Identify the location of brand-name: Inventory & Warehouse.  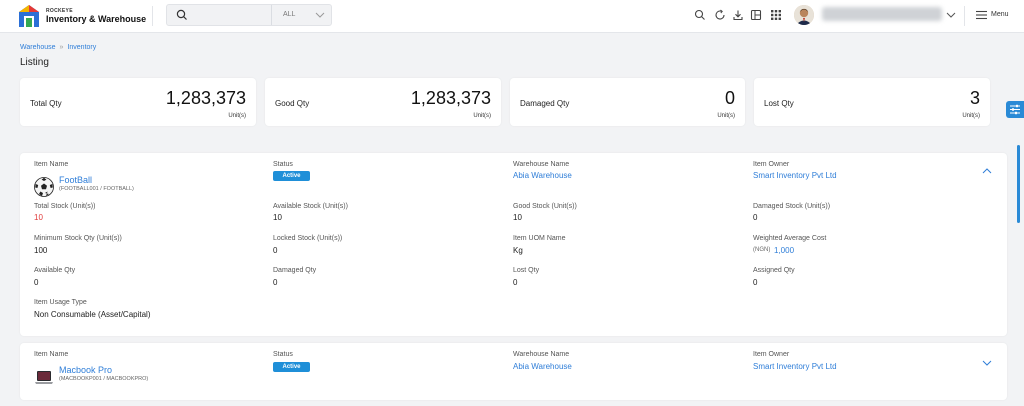
(96, 19).